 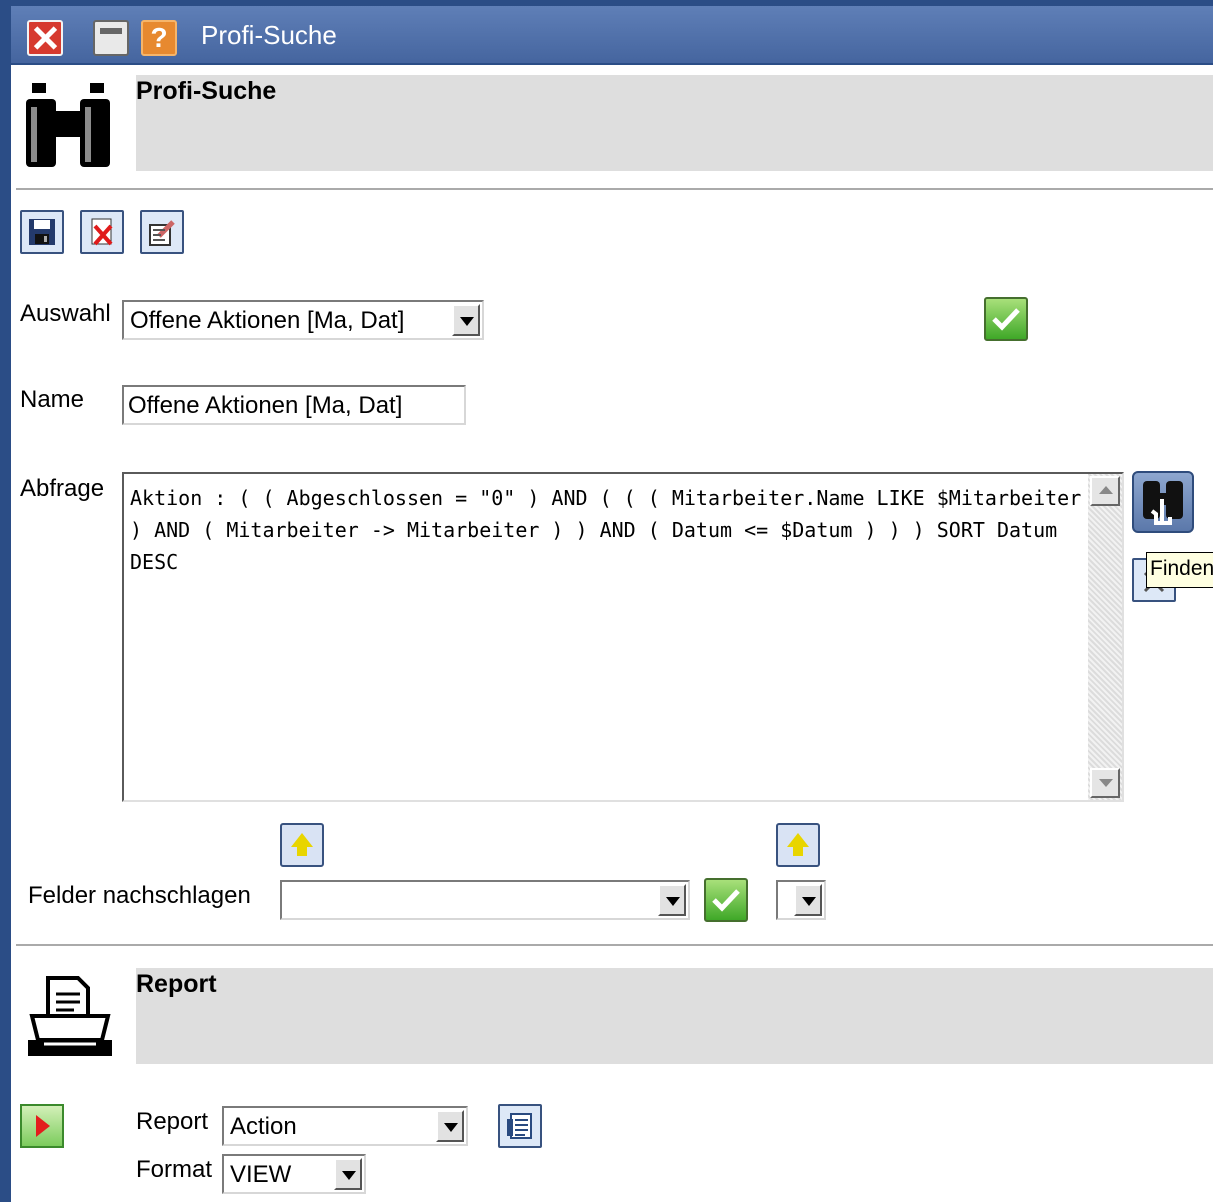 I want to click on save-icon, so click(x=42, y=232).